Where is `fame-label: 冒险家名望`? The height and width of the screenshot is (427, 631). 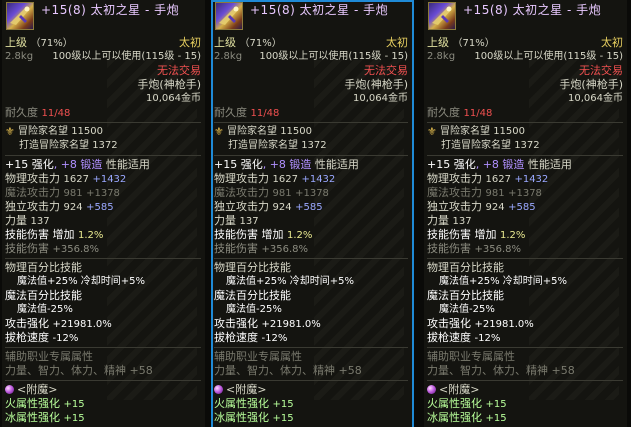
fame-label: 冒险家名望 is located at coordinates (43, 131).